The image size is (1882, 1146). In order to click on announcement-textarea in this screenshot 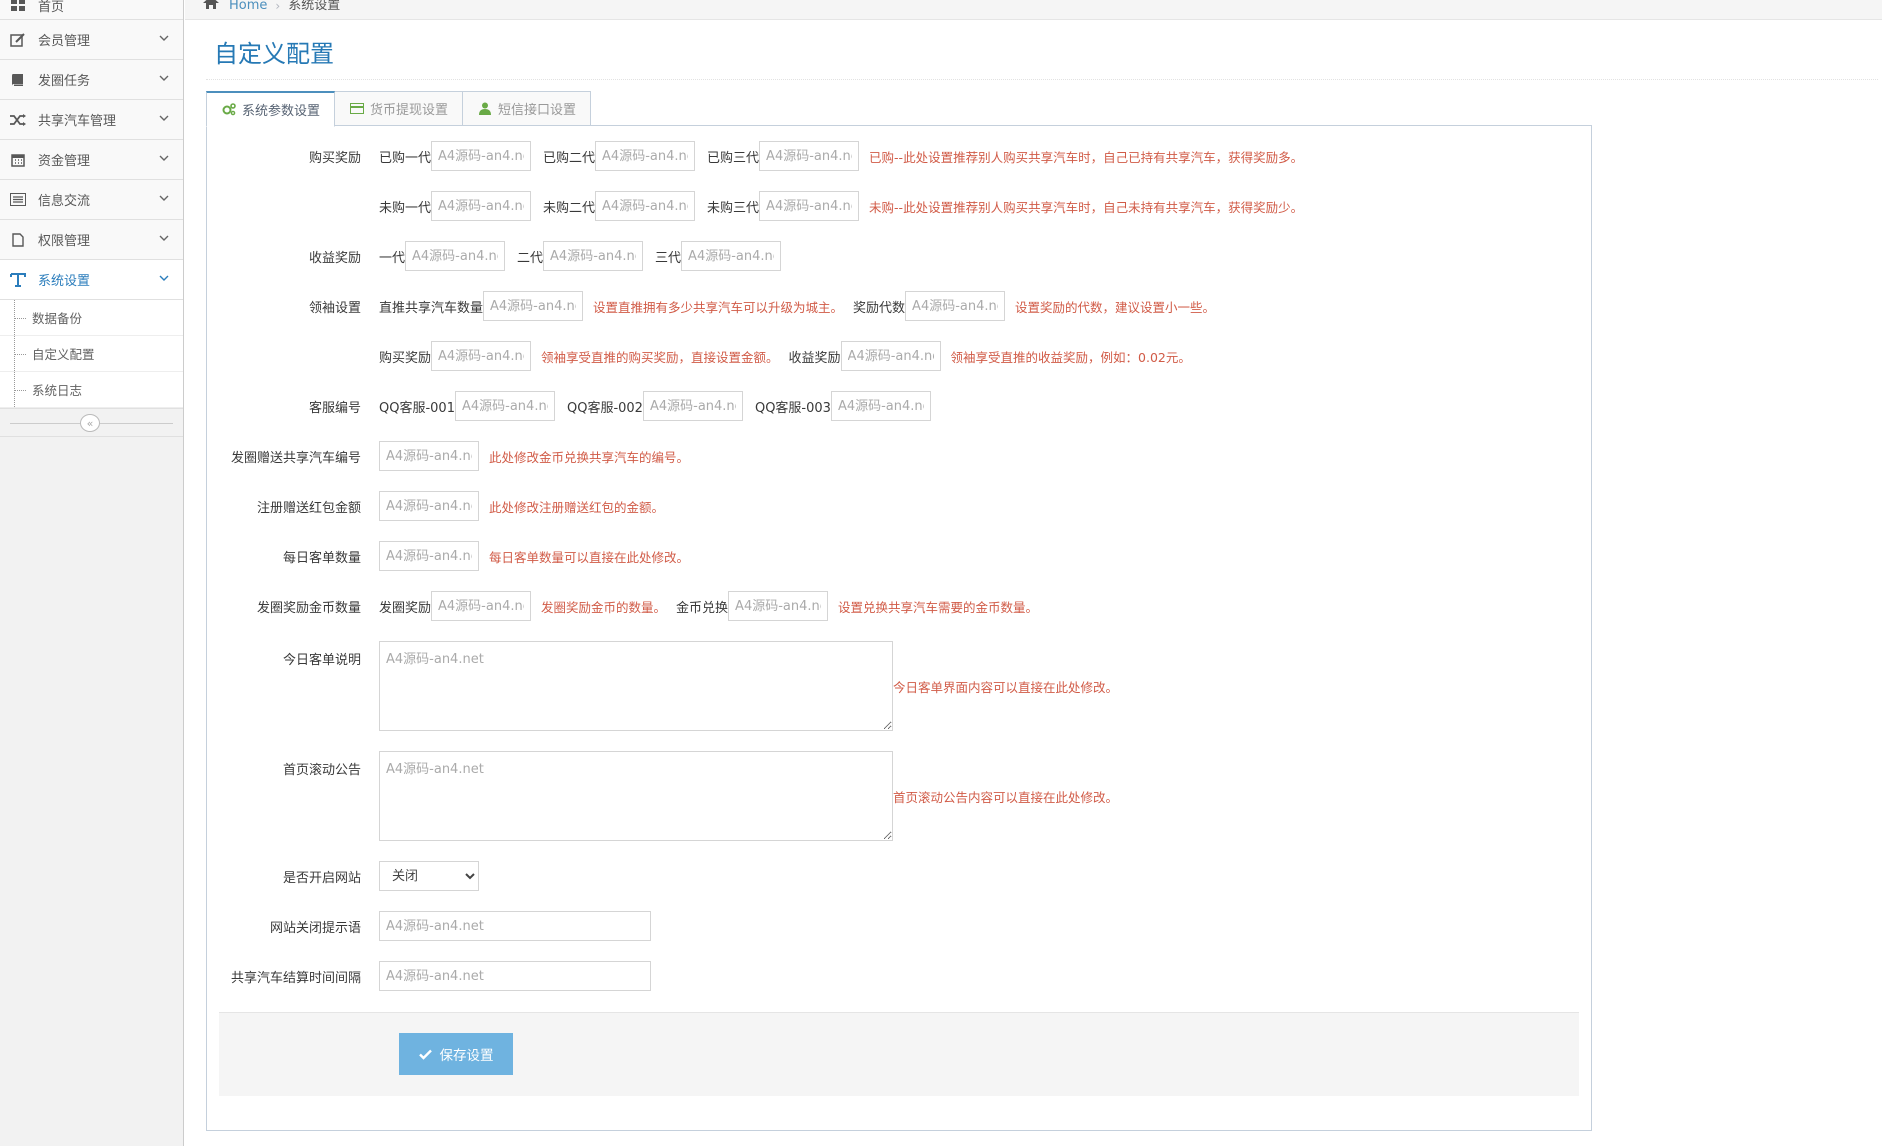, I will do `click(636, 796)`.